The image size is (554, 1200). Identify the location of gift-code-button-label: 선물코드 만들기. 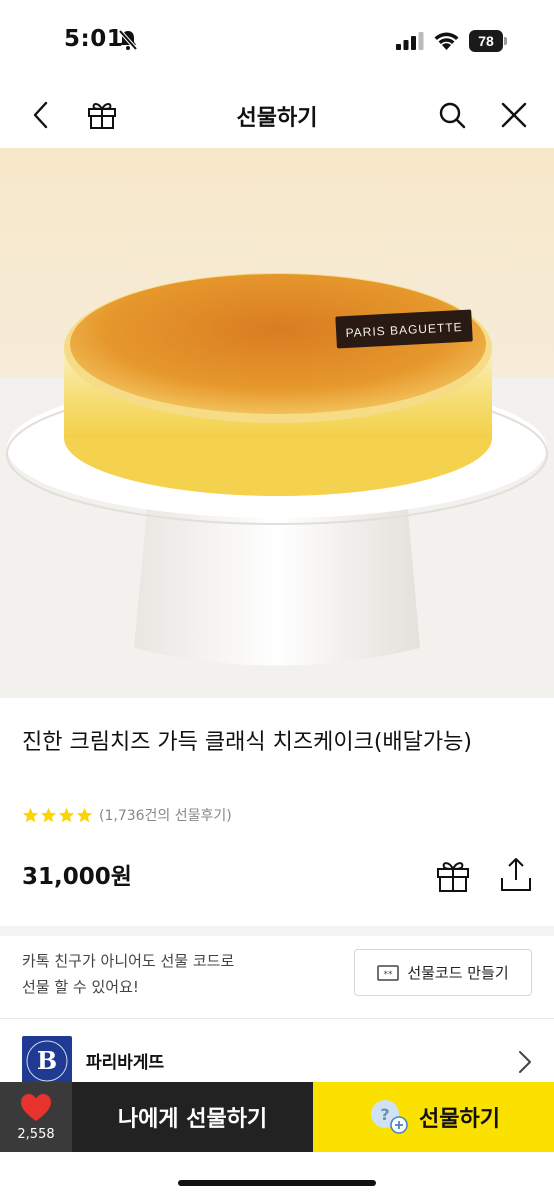
(458, 973).